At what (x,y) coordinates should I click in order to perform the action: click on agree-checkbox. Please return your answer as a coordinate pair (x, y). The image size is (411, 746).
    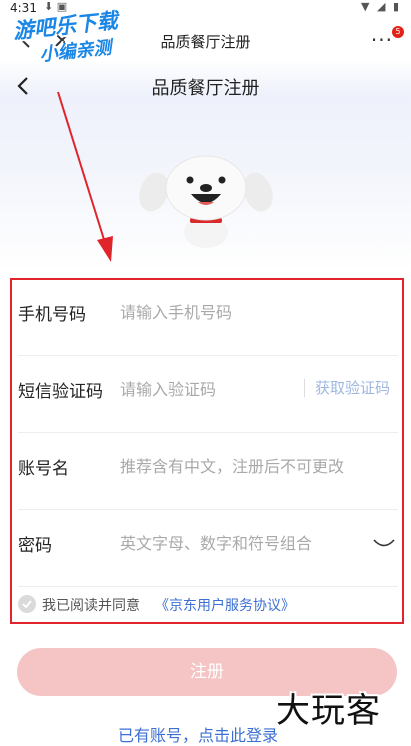
    Looking at the image, I should click on (27, 604).